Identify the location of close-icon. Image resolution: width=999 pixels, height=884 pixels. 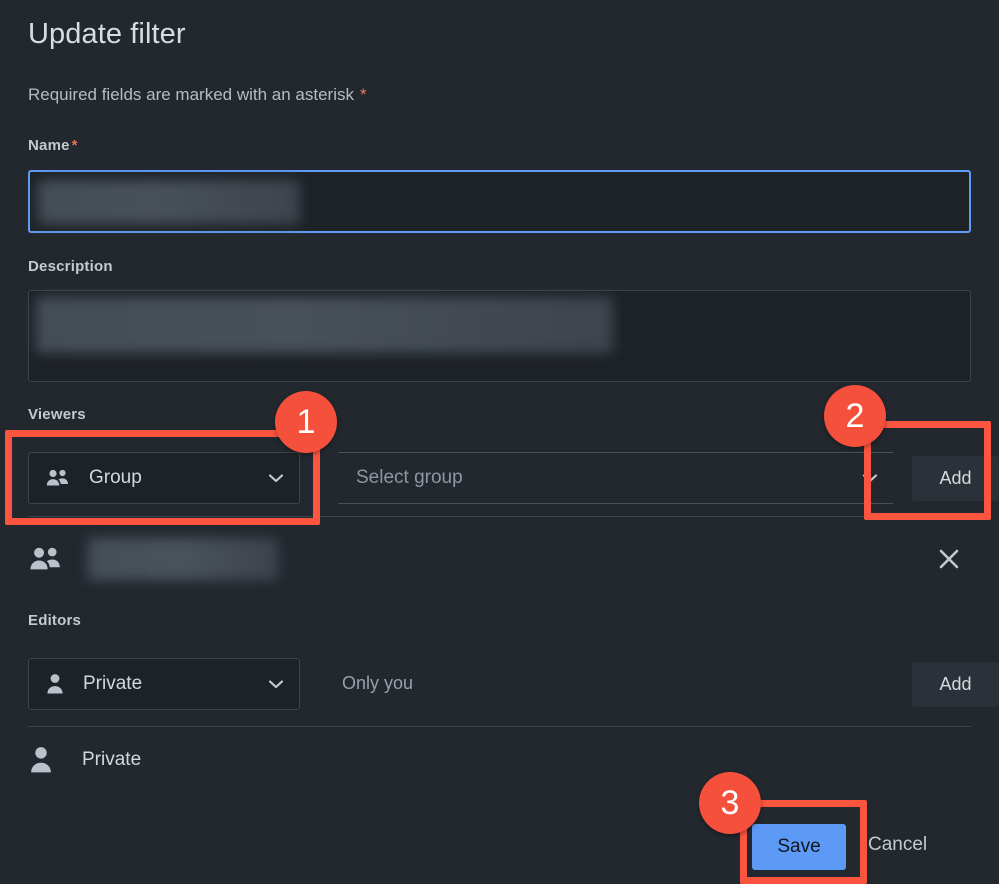
(949, 559).